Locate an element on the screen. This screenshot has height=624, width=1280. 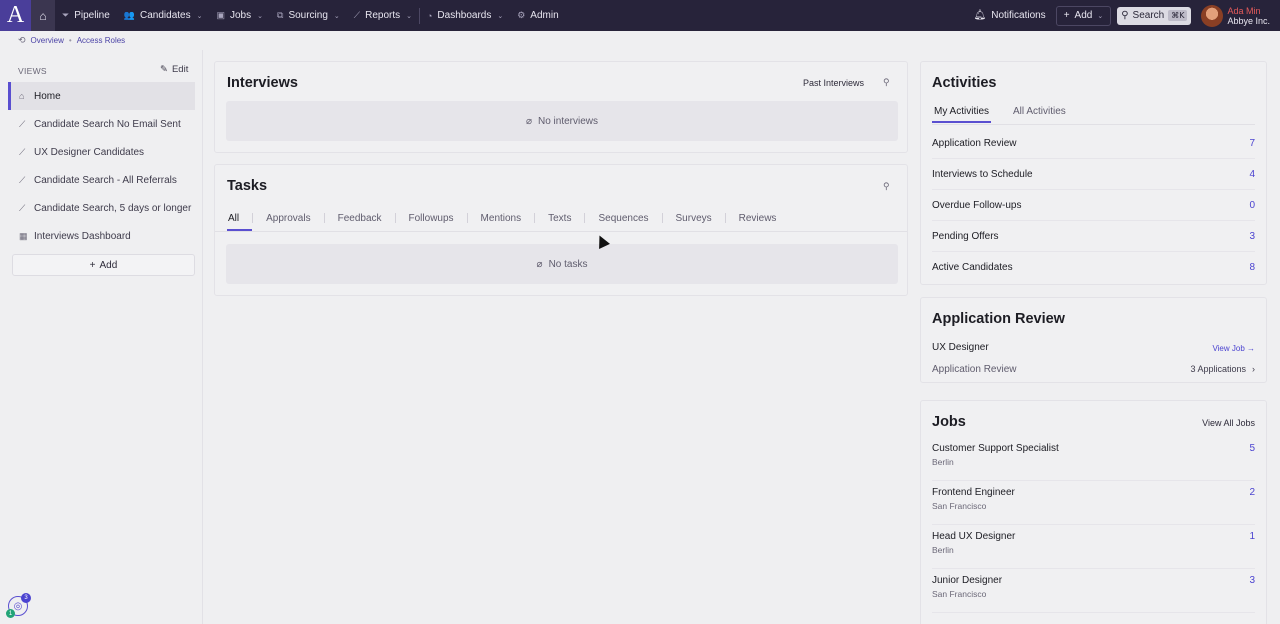
review-job-name: UX Designer is located at coordinates (960, 347).